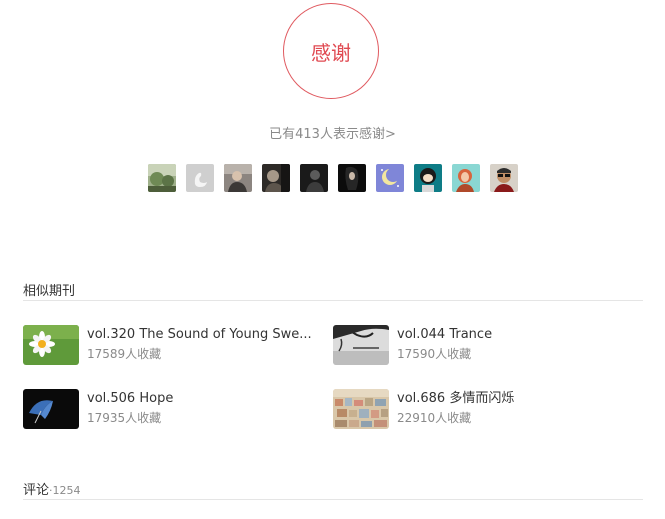 The image size is (665, 519). Describe the element at coordinates (361, 345) in the screenshot. I see `tree-branch-thumbnail` at that location.